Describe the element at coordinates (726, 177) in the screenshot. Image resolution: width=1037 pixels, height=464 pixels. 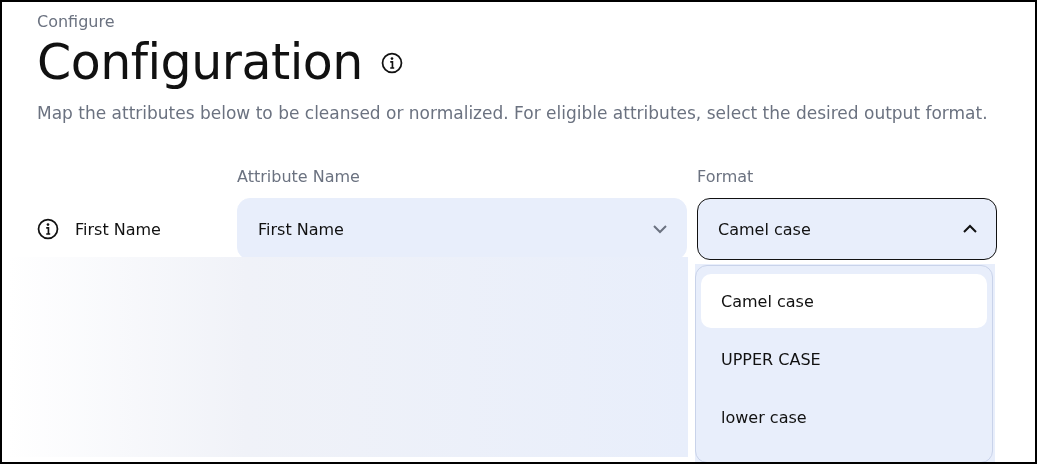
I see `column-header: Format` at that location.